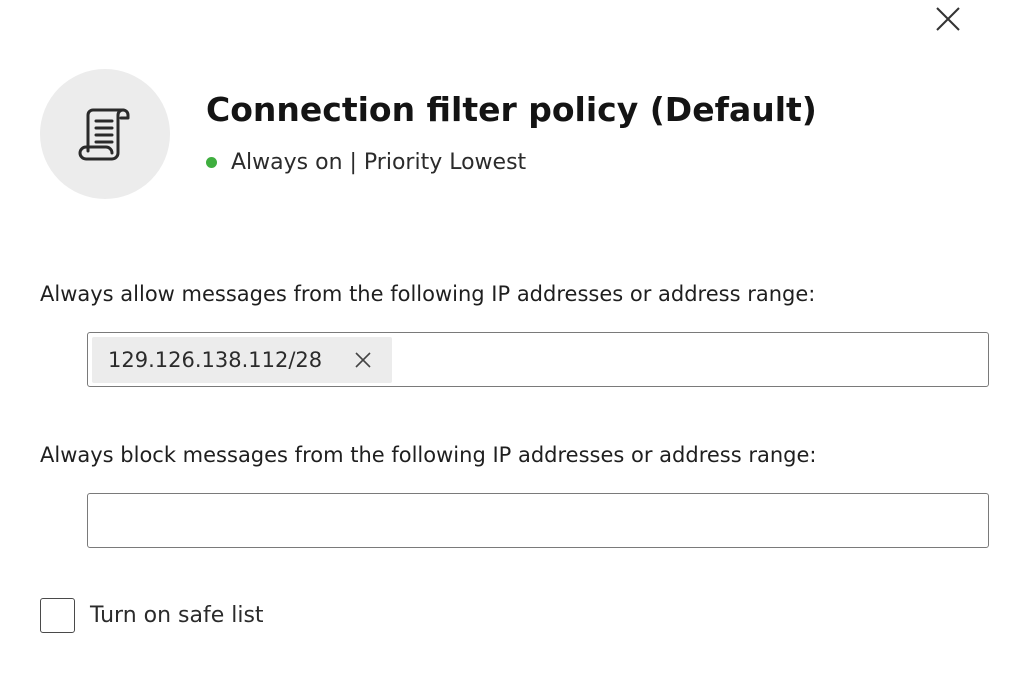  What do you see at coordinates (511, 109) in the screenshot?
I see `page-title: Connection filter policy (Default)` at bounding box center [511, 109].